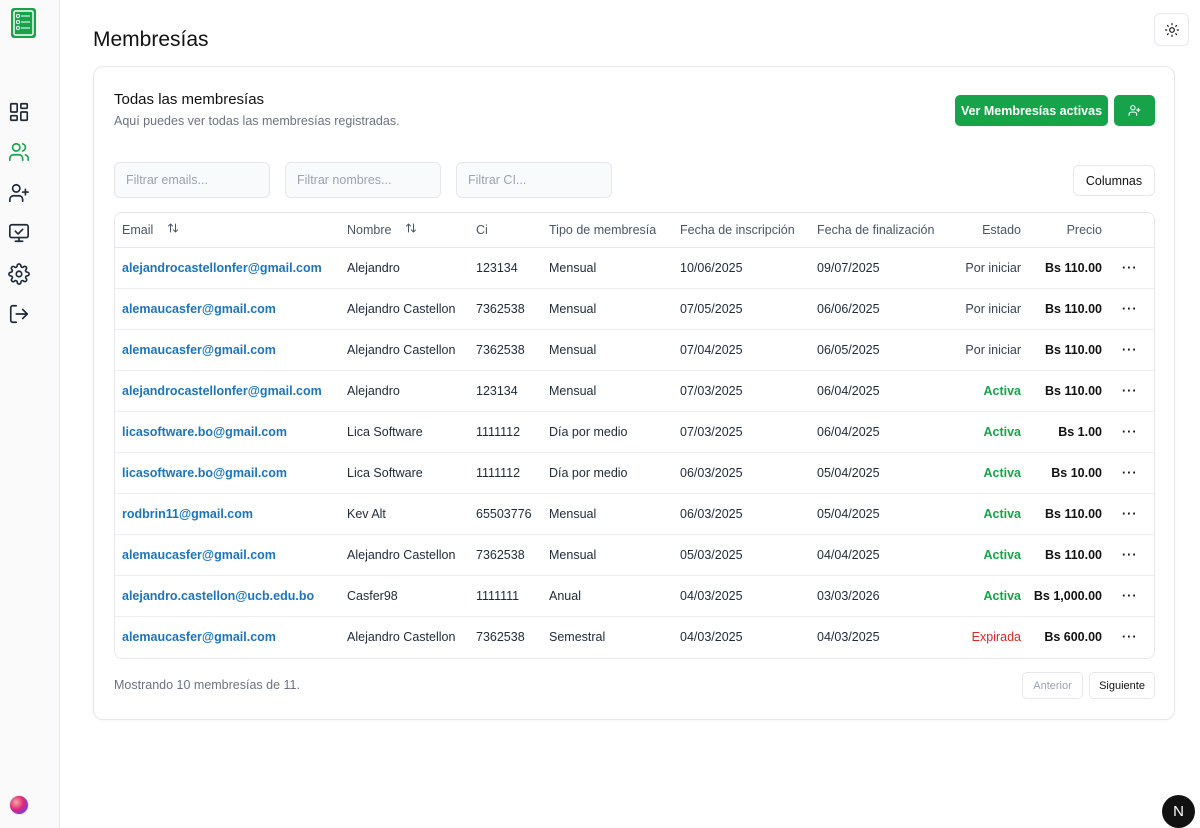 Image resolution: width=1200 pixels, height=828 pixels. What do you see at coordinates (711, 596) in the screenshot?
I see `cell-inscripcion: 04/03/2025` at bounding box center [711, 596].